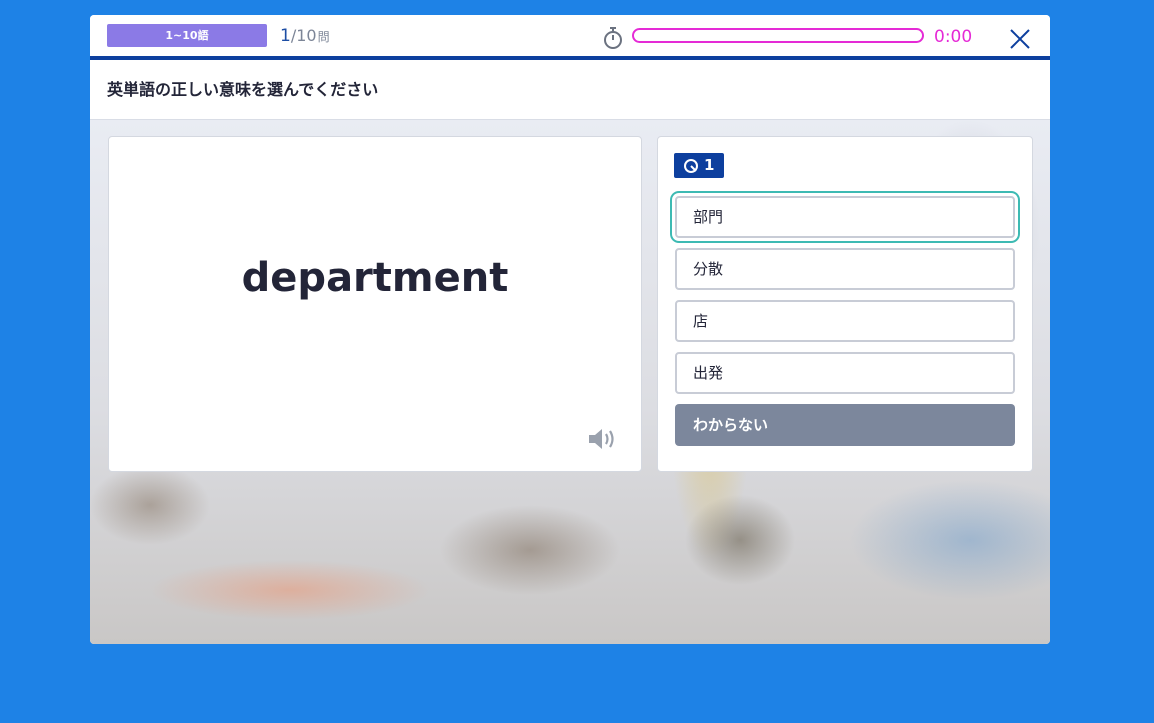 The image size is (1154, 723). What do you see at coordinates (845, 269) in the screenshot?
I see `choice-2: 分散` at bounding box center [845, 269].